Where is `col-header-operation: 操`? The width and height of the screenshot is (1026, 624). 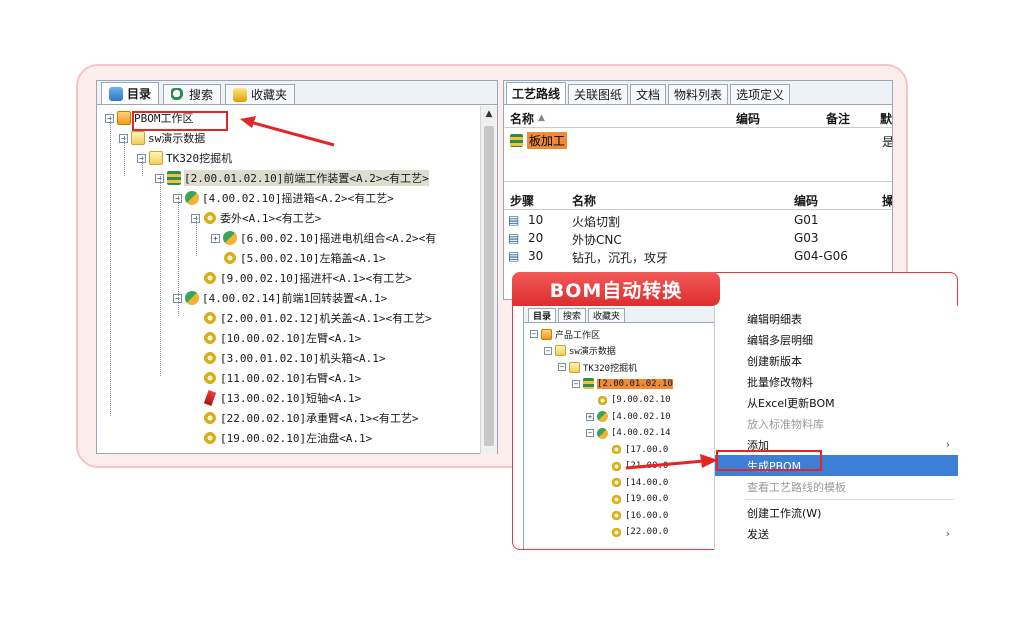
col-header-operation: 操 is located at coordinates (887, 200).